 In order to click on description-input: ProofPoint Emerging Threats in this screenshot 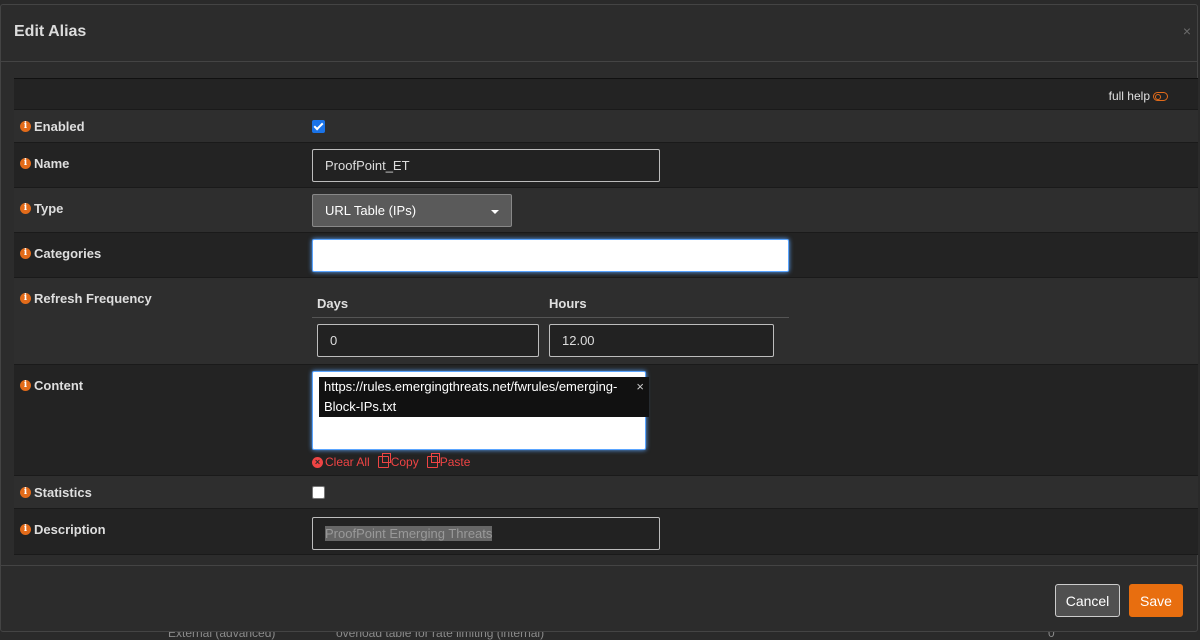, I will do `click(486, 533)`.